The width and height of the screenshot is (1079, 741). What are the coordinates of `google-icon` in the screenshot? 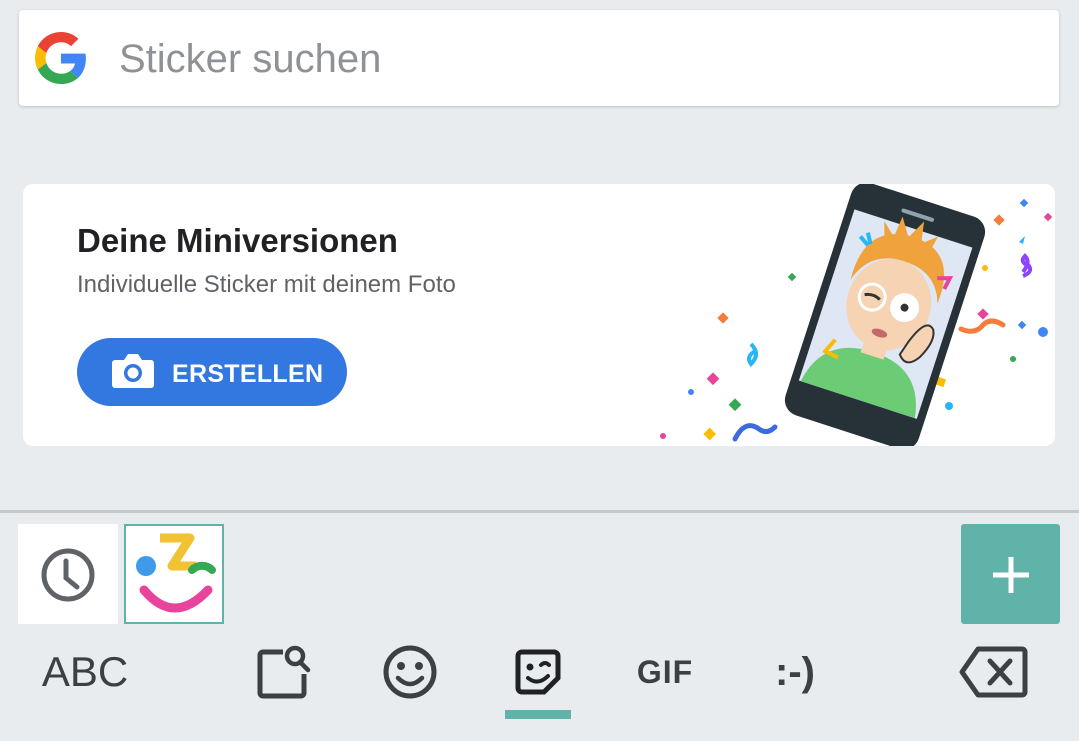 It's located at (60, 58).